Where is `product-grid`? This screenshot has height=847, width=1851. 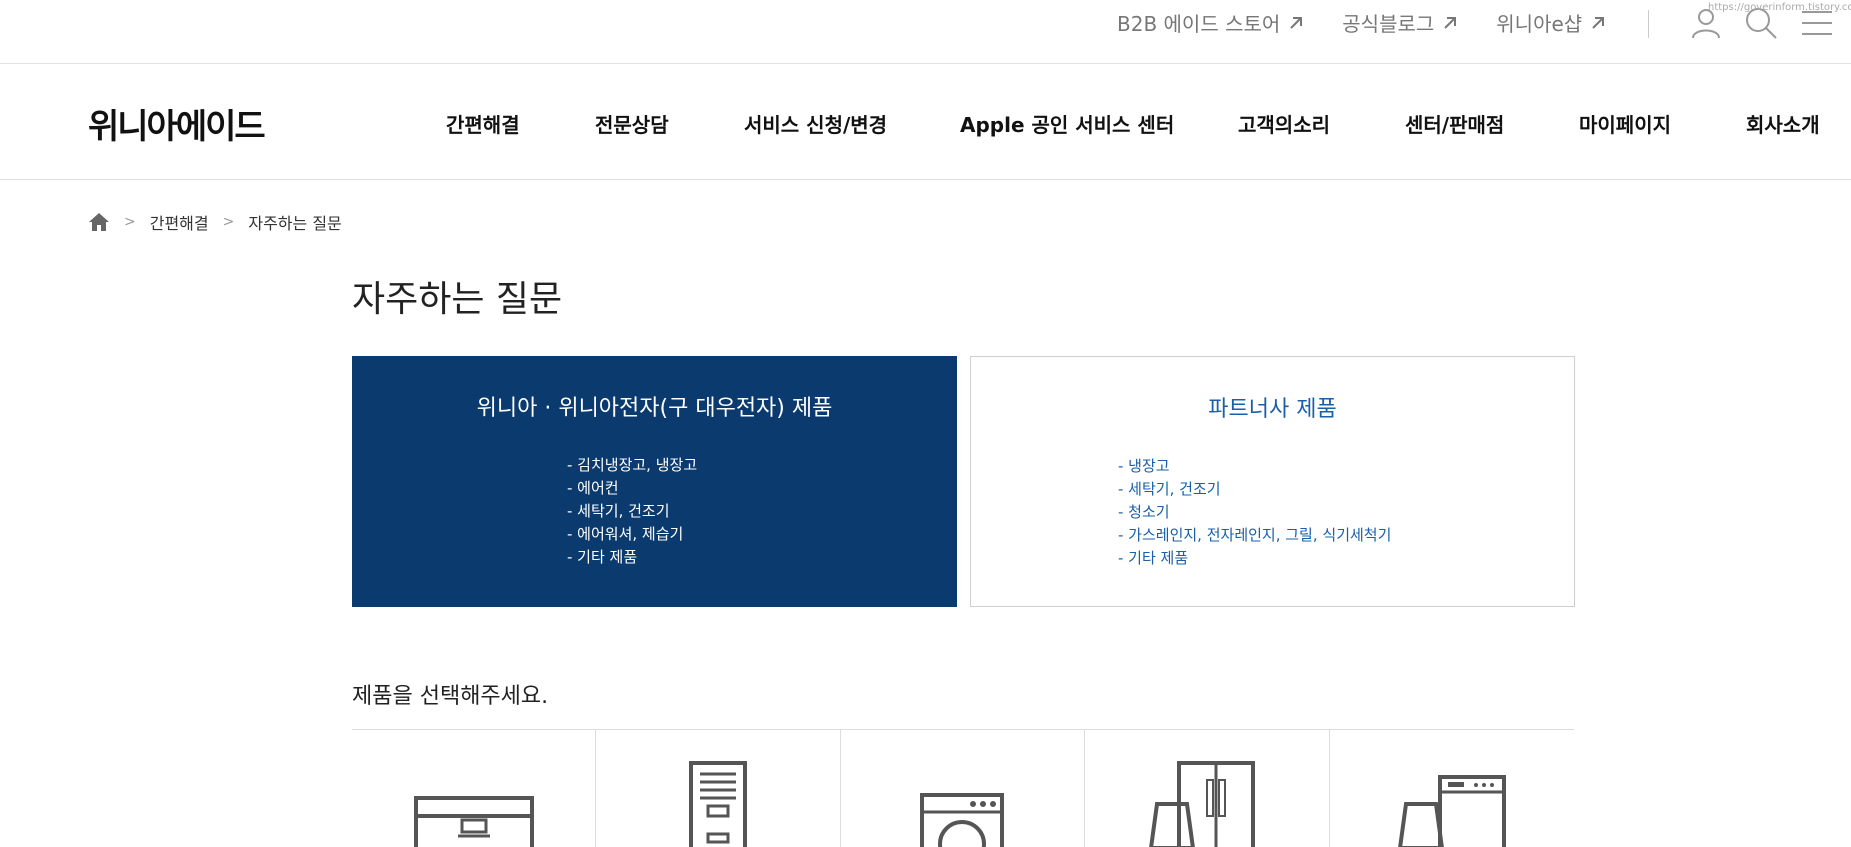 product-grid is located at coordinates (963, 788).